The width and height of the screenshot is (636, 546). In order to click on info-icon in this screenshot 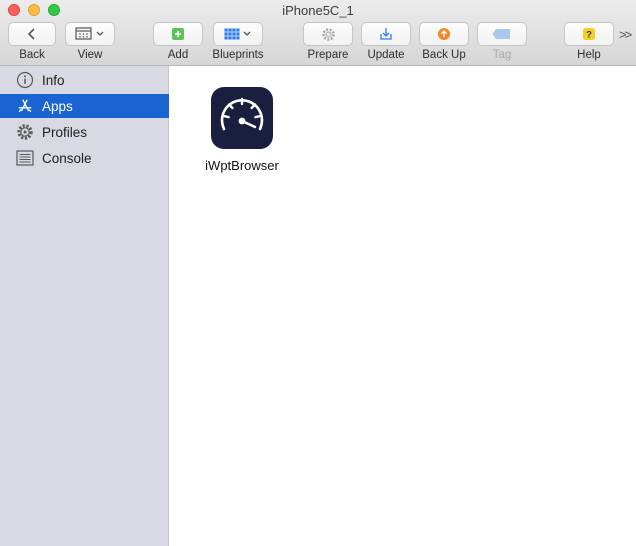, I will do `click(25, 80)`.